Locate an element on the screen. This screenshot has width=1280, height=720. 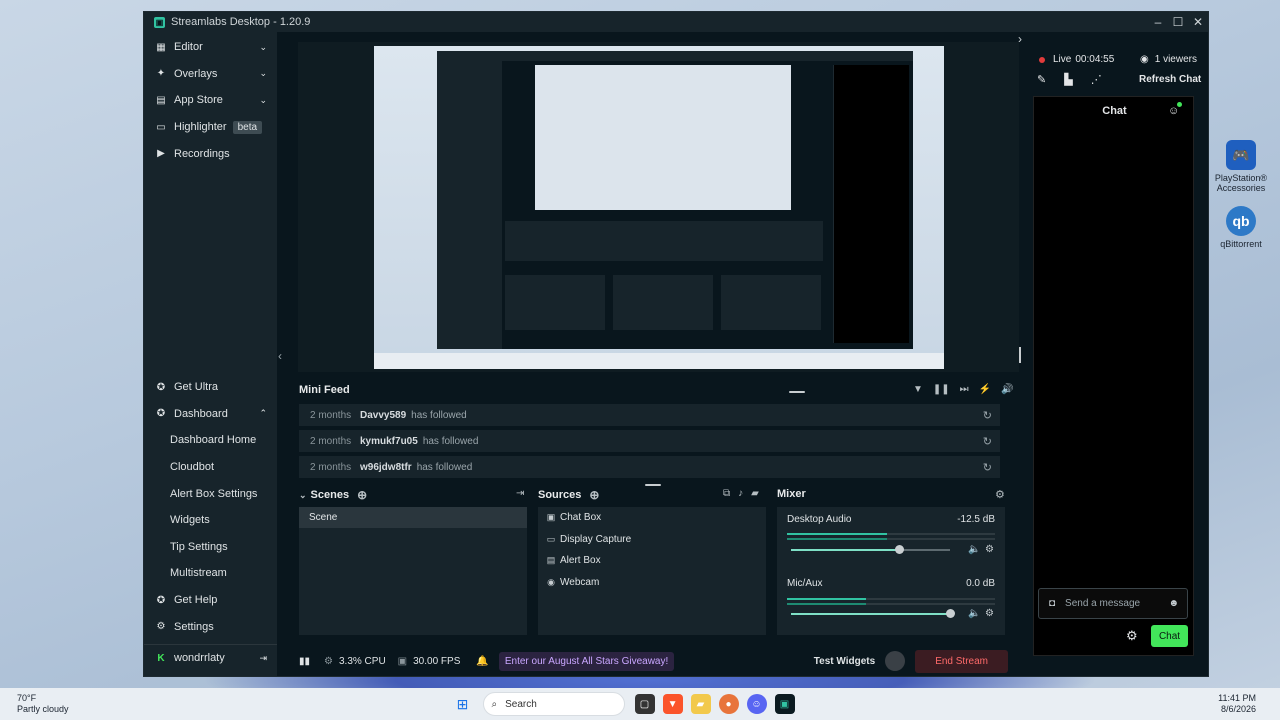
promo-banner: Enter our August All Stars Giveaway! is located at coordinates (586, 661).